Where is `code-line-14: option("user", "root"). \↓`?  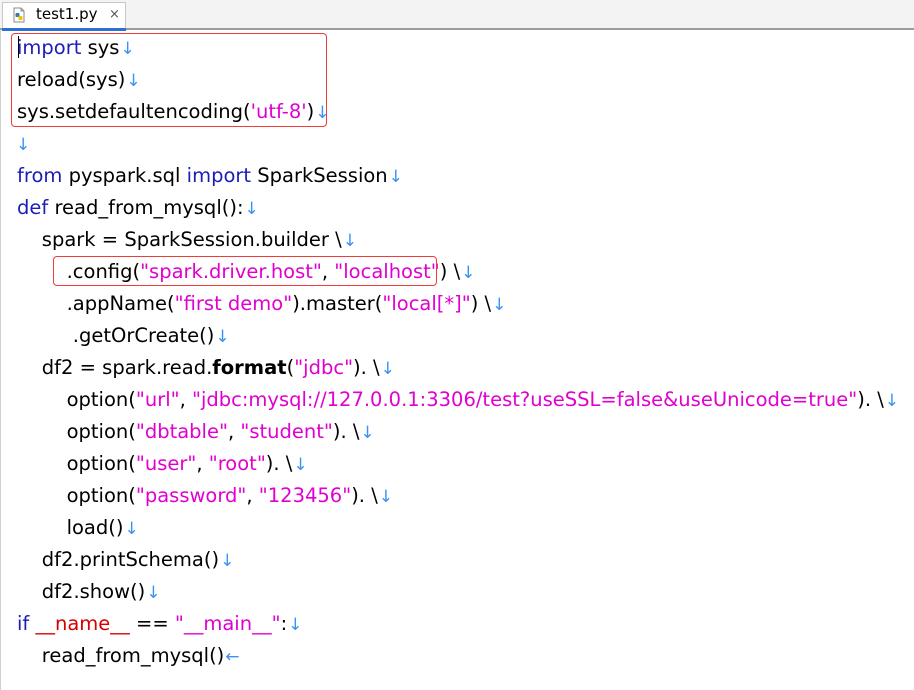 code-line-14: option("user", "root"). \↓ is located at coordinates (162, 463).